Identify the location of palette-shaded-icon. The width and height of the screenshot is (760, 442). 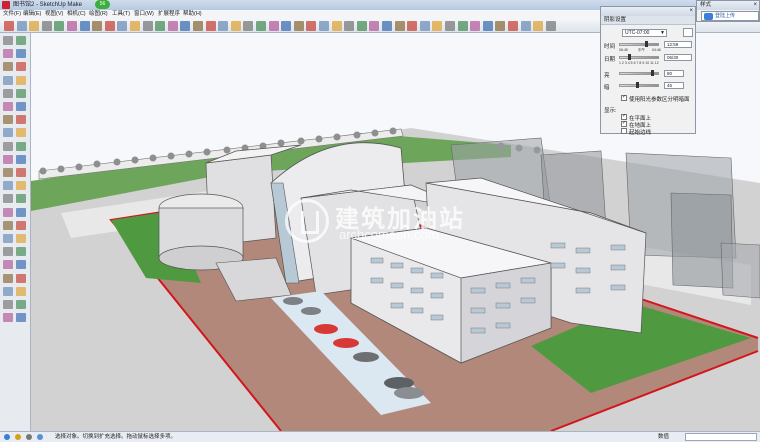
(21, 252).